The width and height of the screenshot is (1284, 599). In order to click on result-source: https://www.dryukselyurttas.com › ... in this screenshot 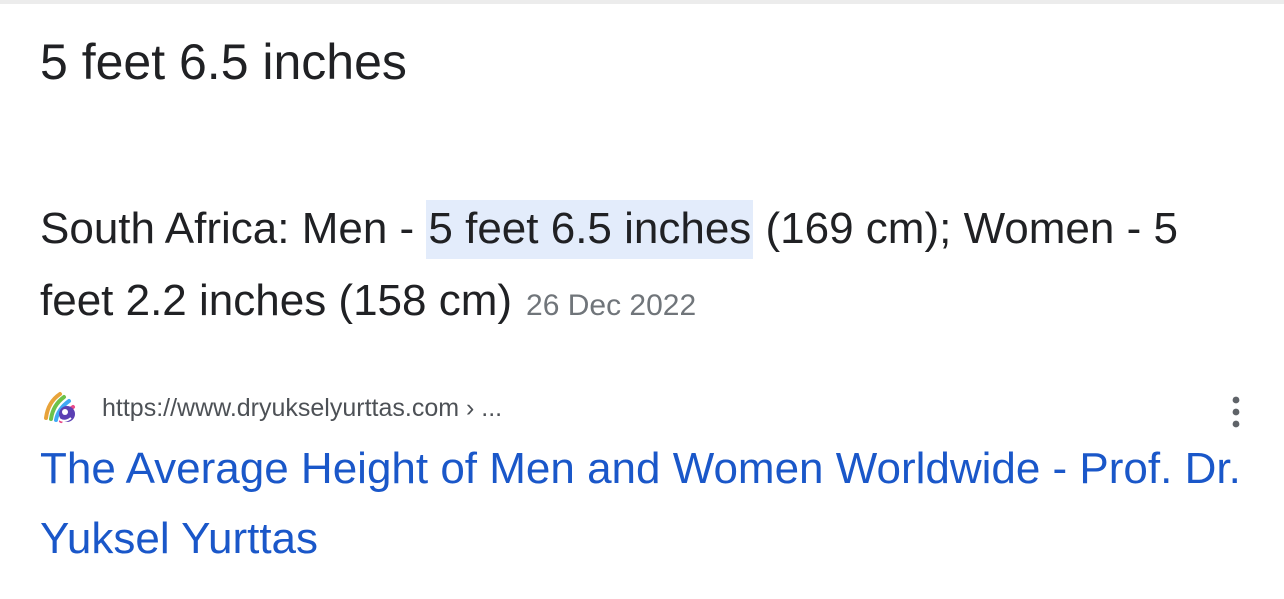, I will do `click(271, 408)`.